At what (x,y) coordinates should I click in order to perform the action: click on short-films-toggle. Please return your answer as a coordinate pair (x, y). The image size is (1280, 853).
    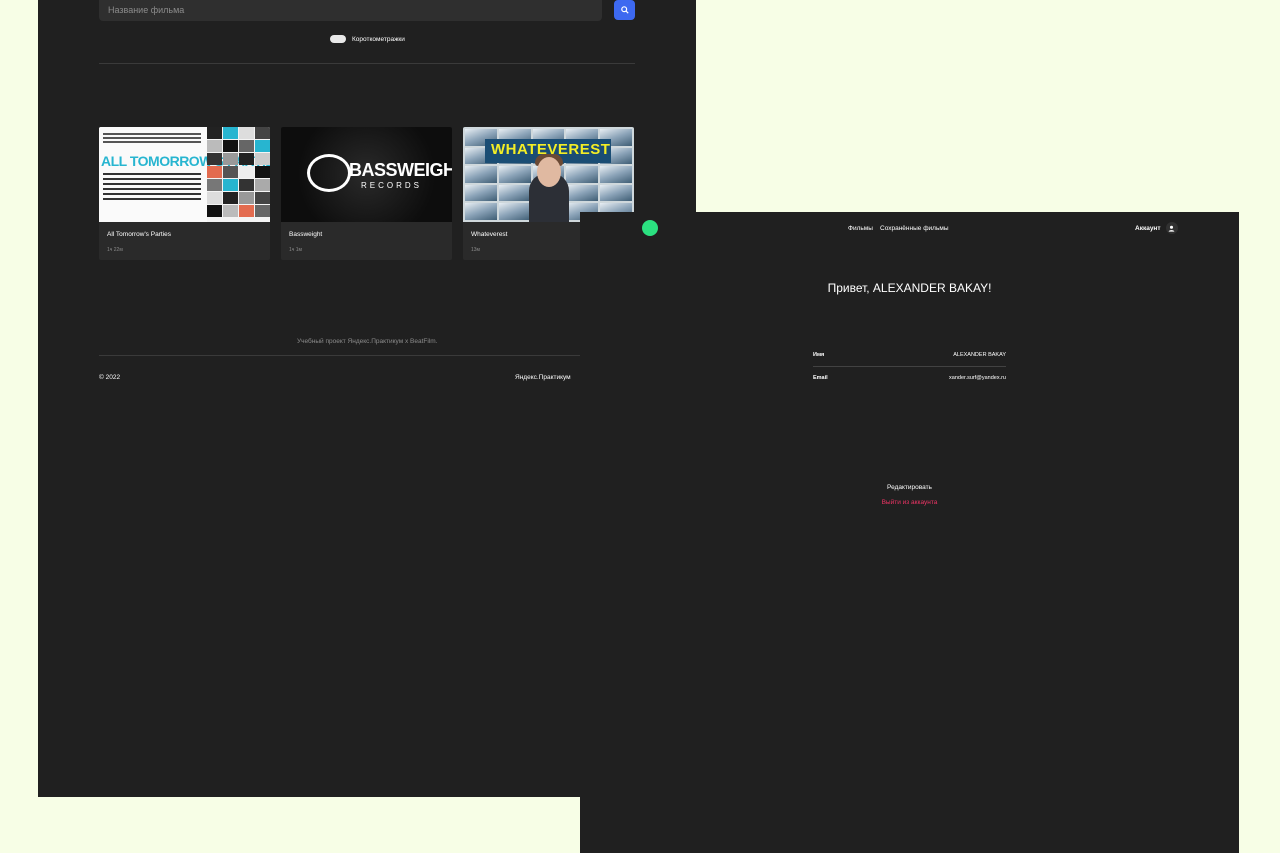
    Looking at the image, I should click on (338, 39).